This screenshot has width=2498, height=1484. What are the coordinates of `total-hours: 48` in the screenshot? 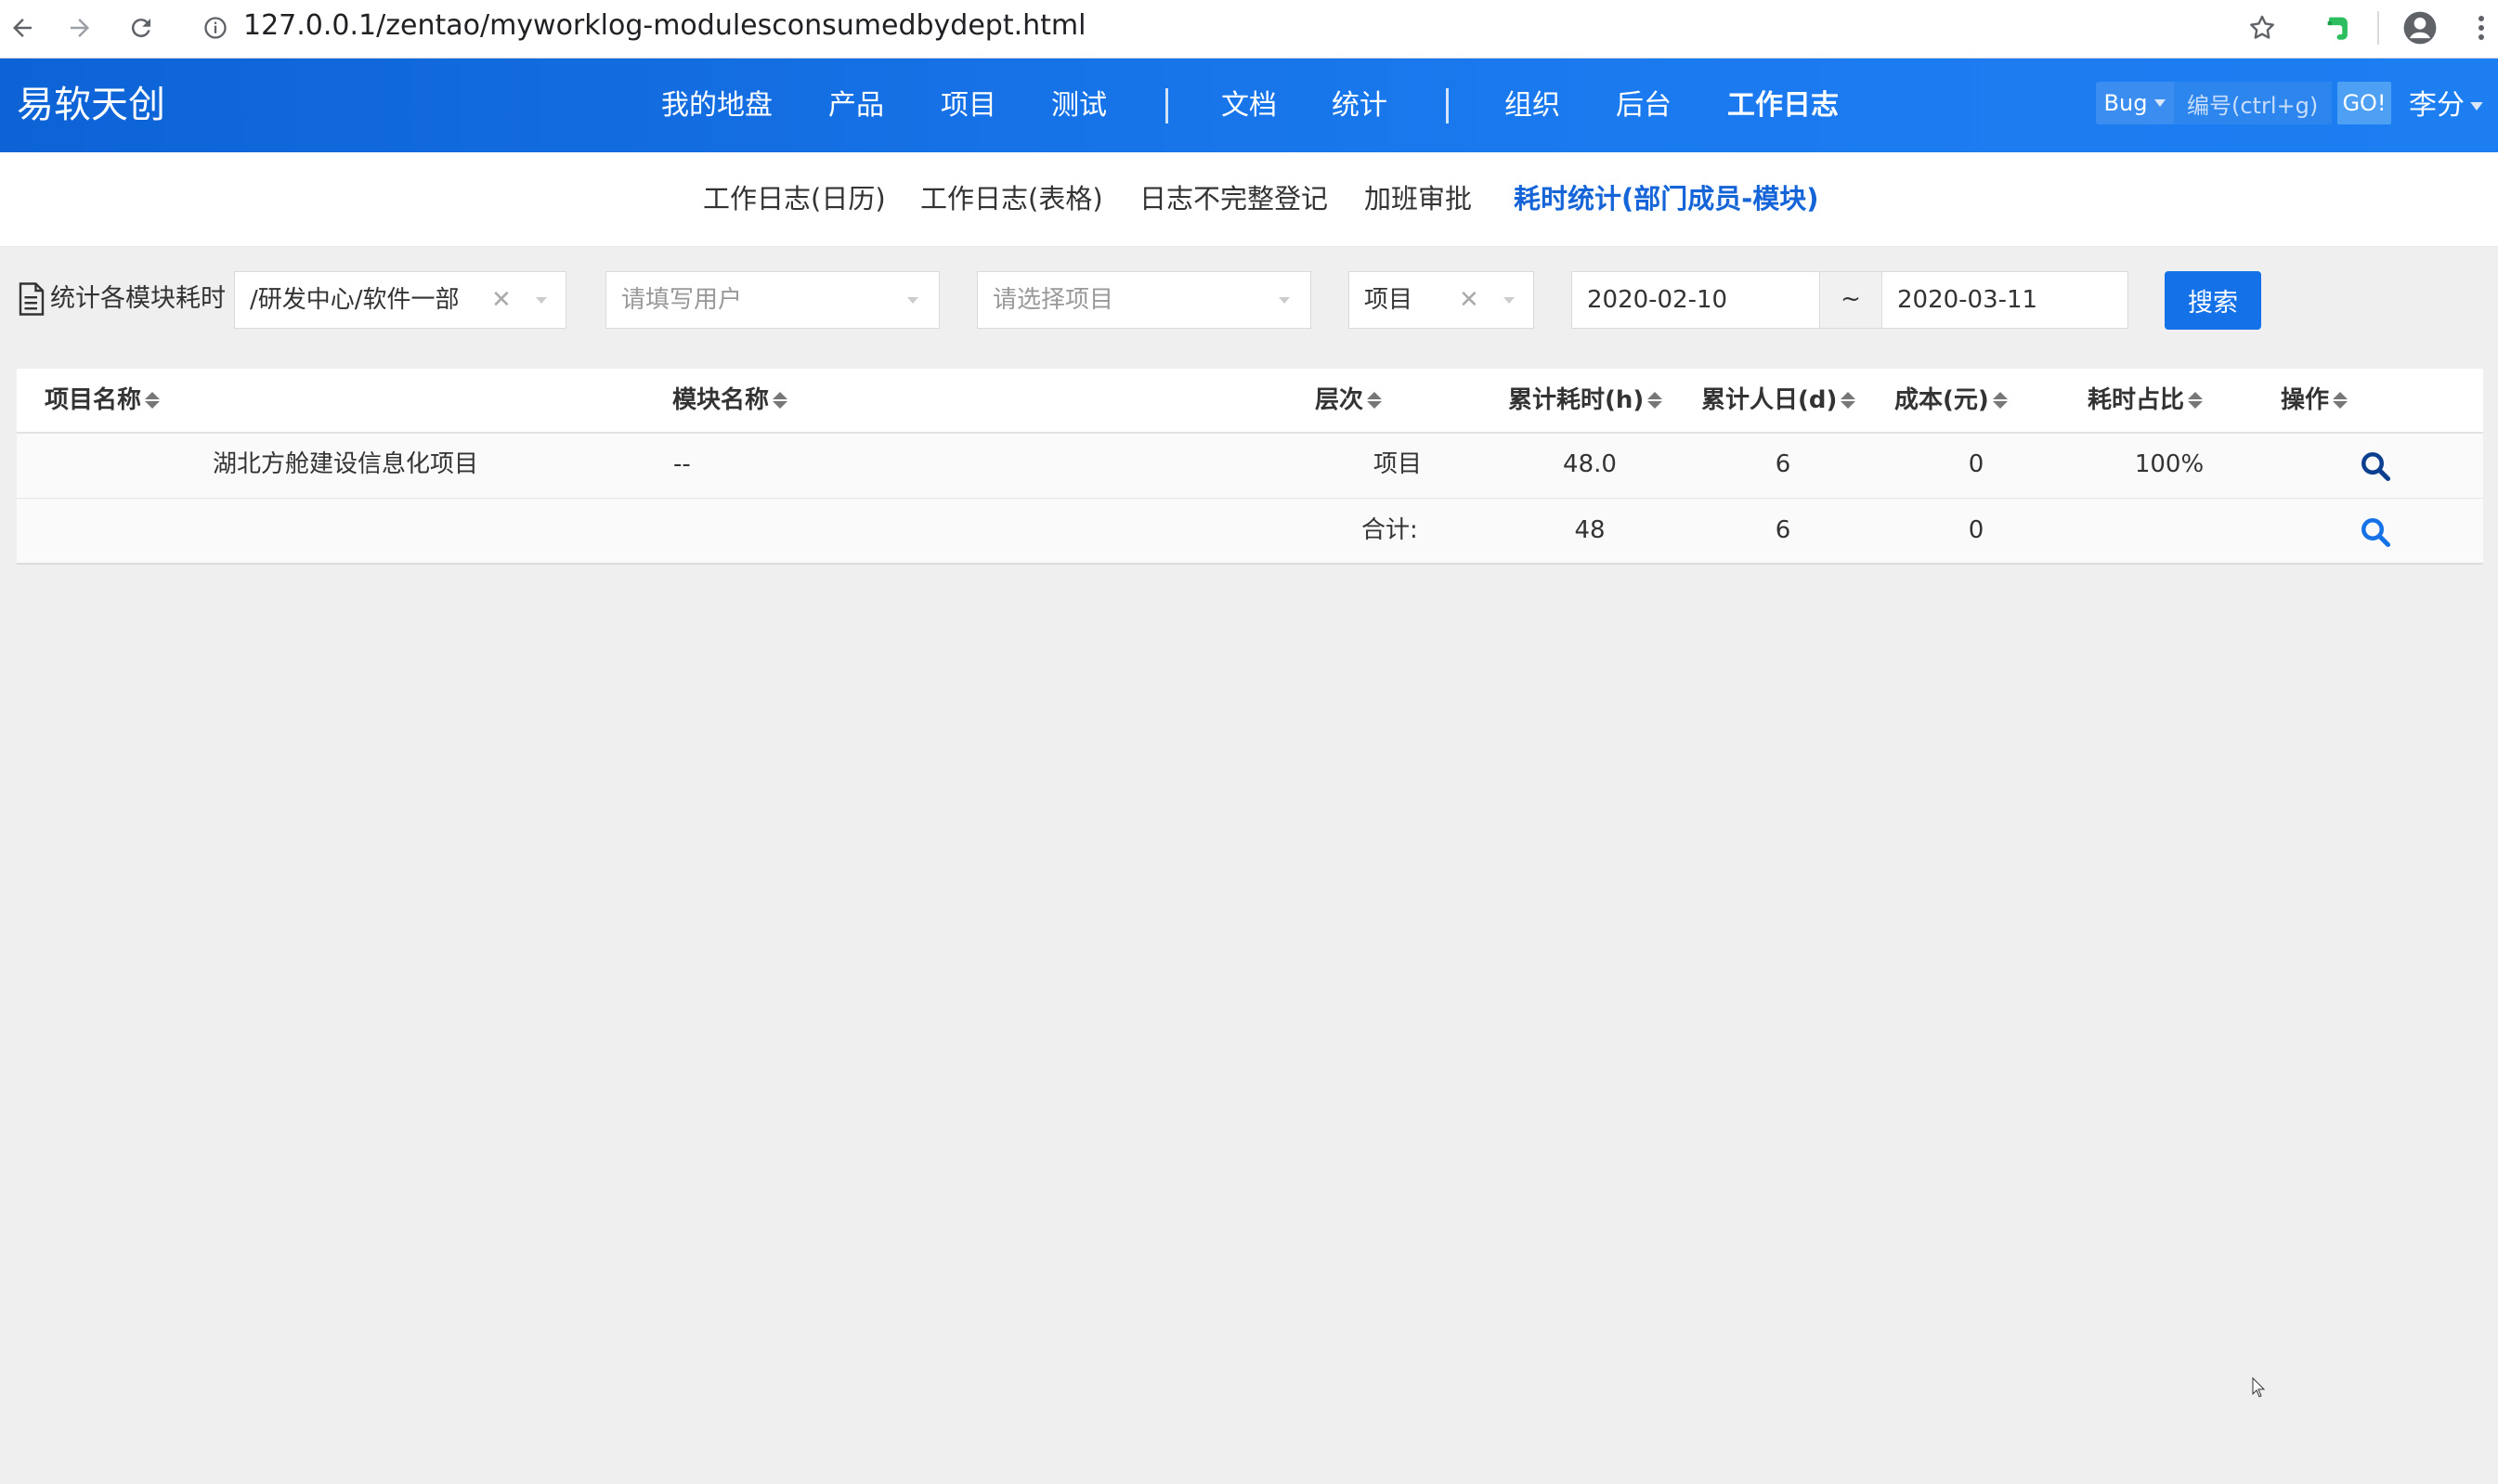 It's located at (1590, 530).